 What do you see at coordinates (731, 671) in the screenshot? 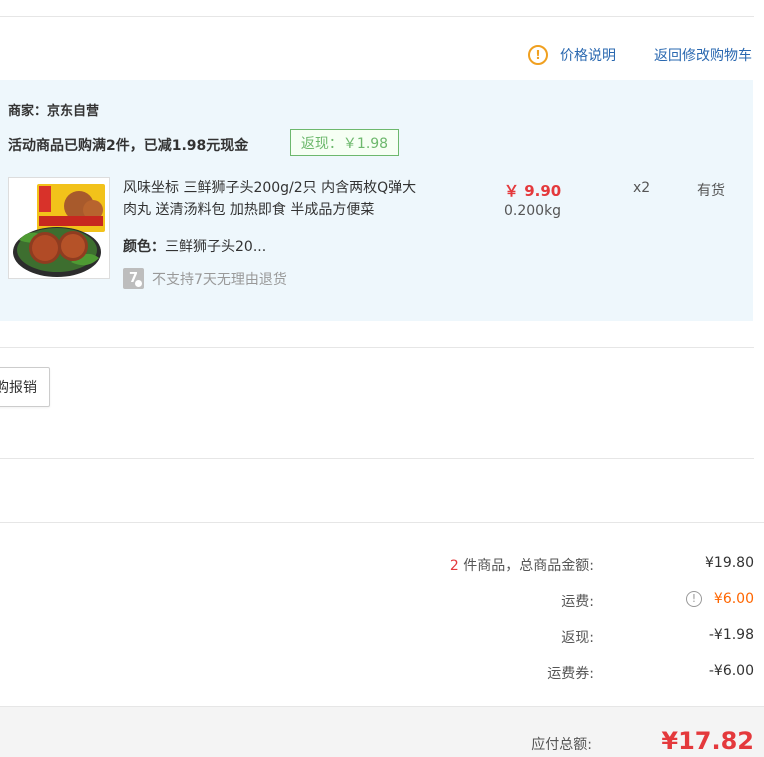
I see `coupon-value: -¥6.00` at bounding box center [731, 671].